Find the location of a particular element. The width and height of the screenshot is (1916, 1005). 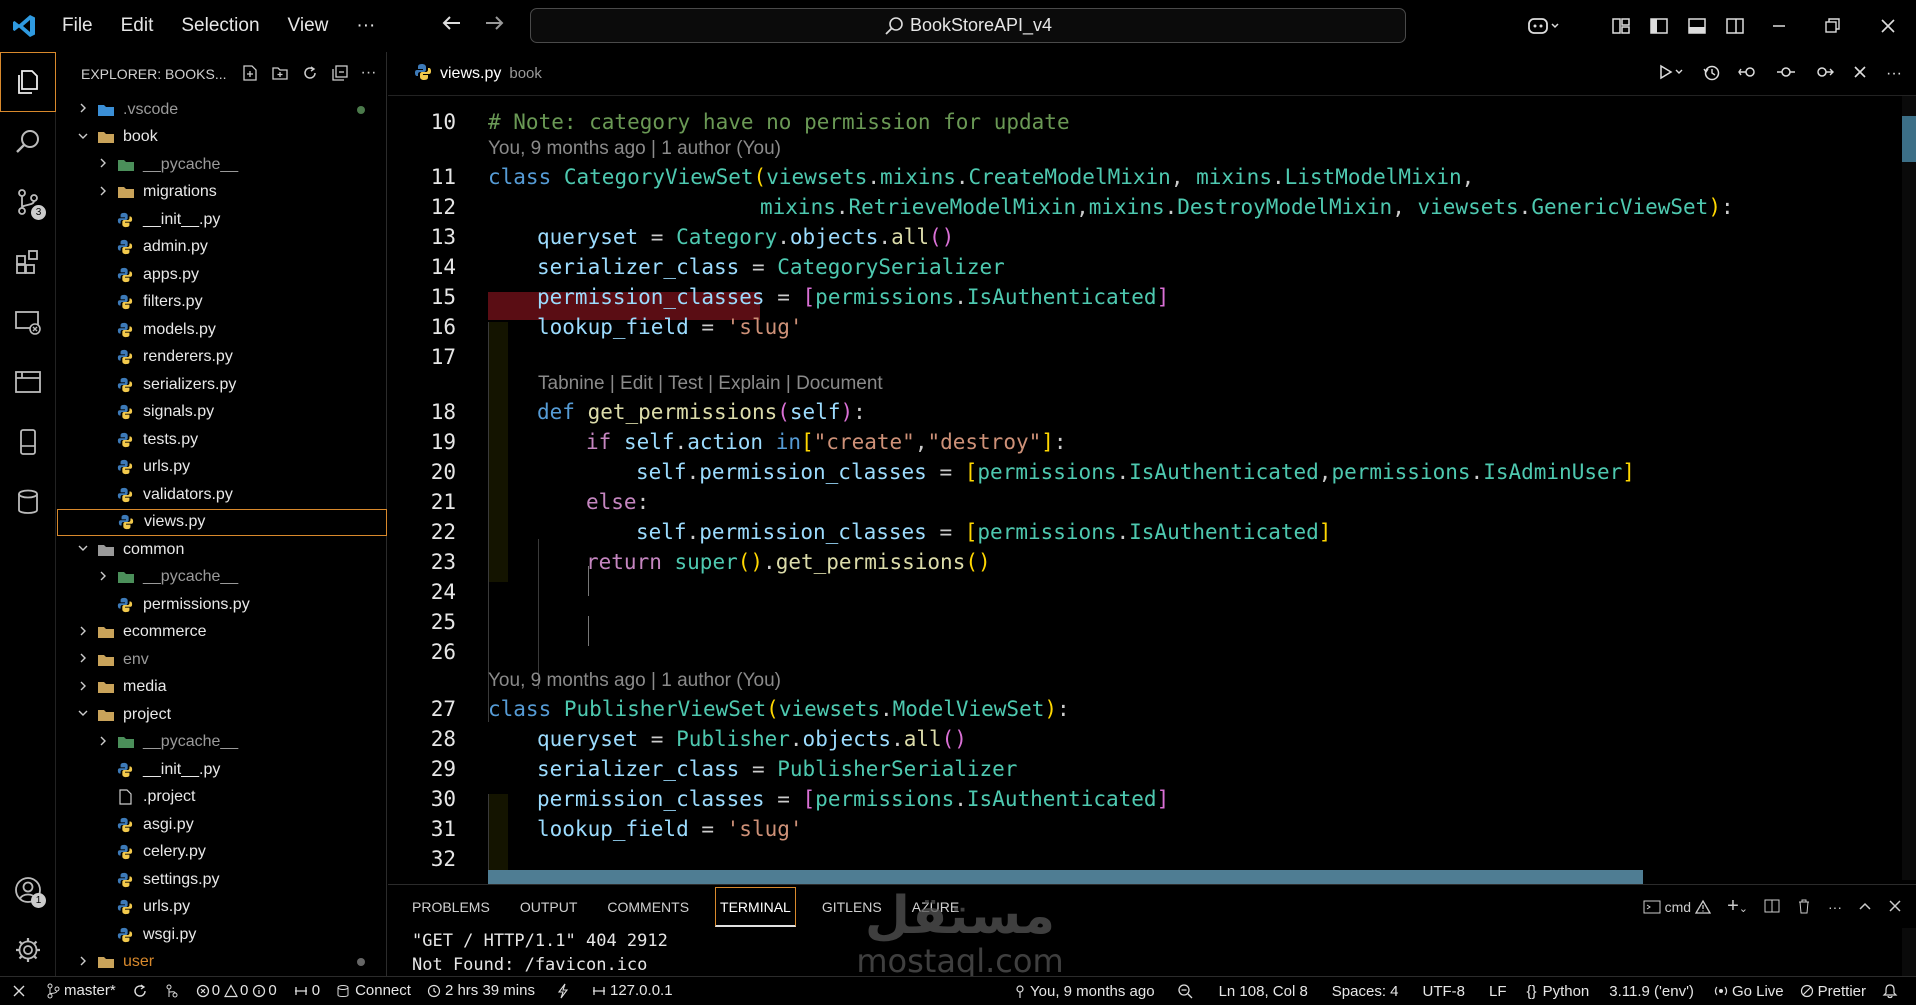

close-editor-icon is located at coordinates (1860, 74).